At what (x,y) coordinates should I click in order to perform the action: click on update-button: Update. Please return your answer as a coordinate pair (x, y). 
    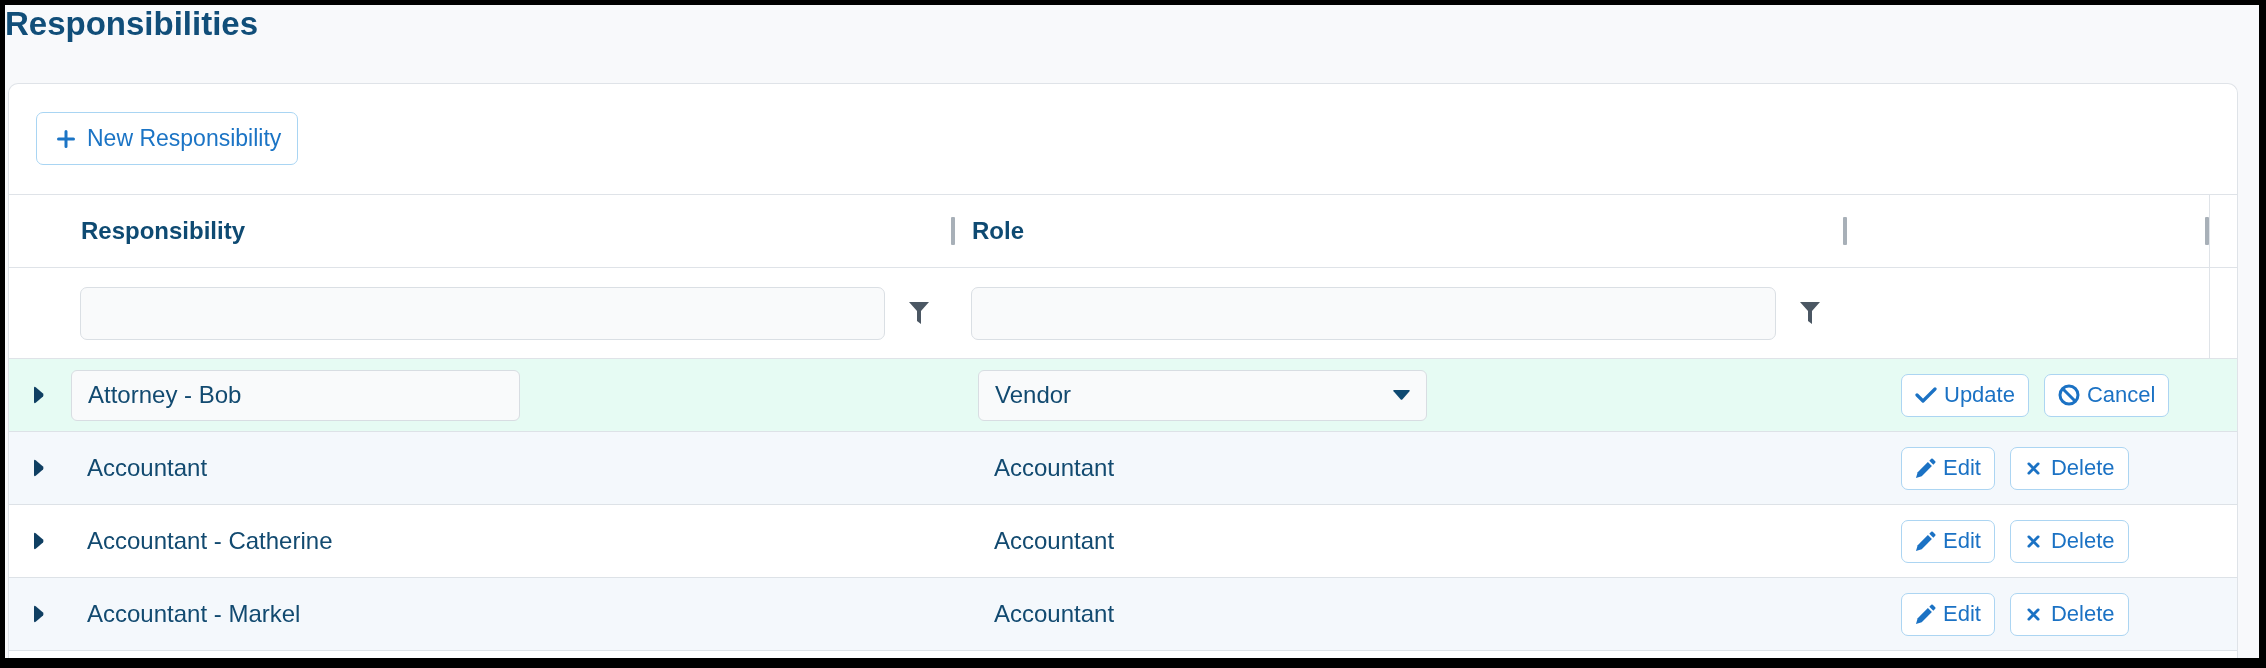
    Looking at the image, I should click on (1965, 395).